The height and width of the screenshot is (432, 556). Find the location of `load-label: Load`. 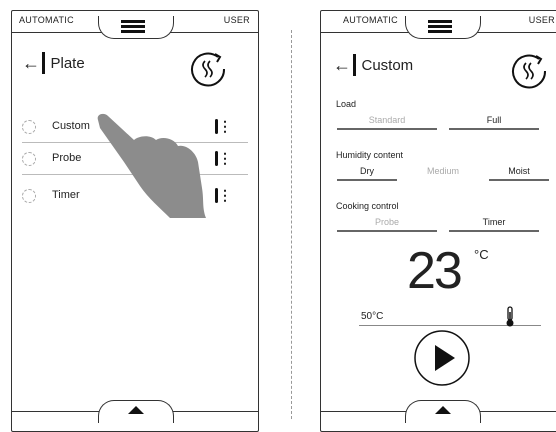

load-label: Load is located at coordinates (346, 104).